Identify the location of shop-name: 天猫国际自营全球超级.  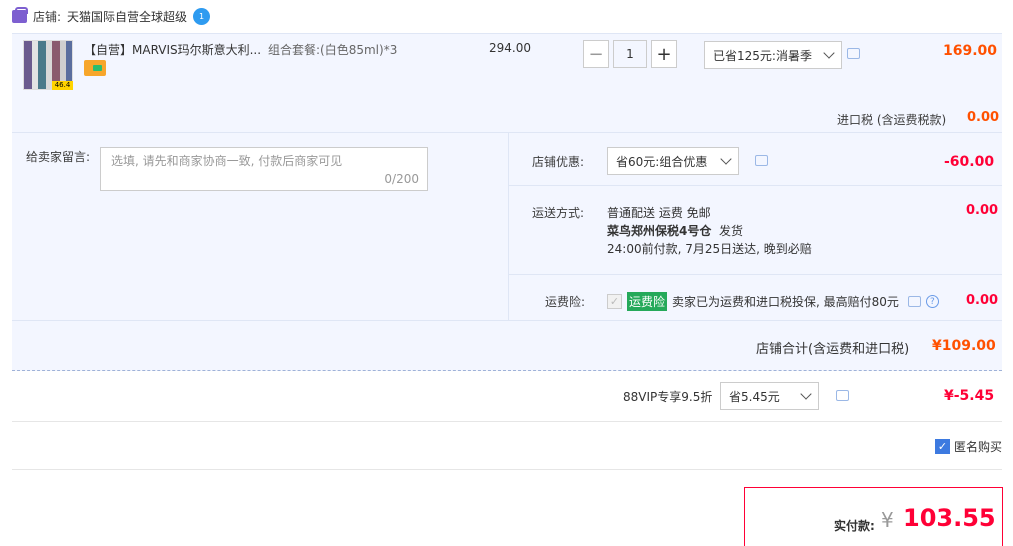
(127, 16).